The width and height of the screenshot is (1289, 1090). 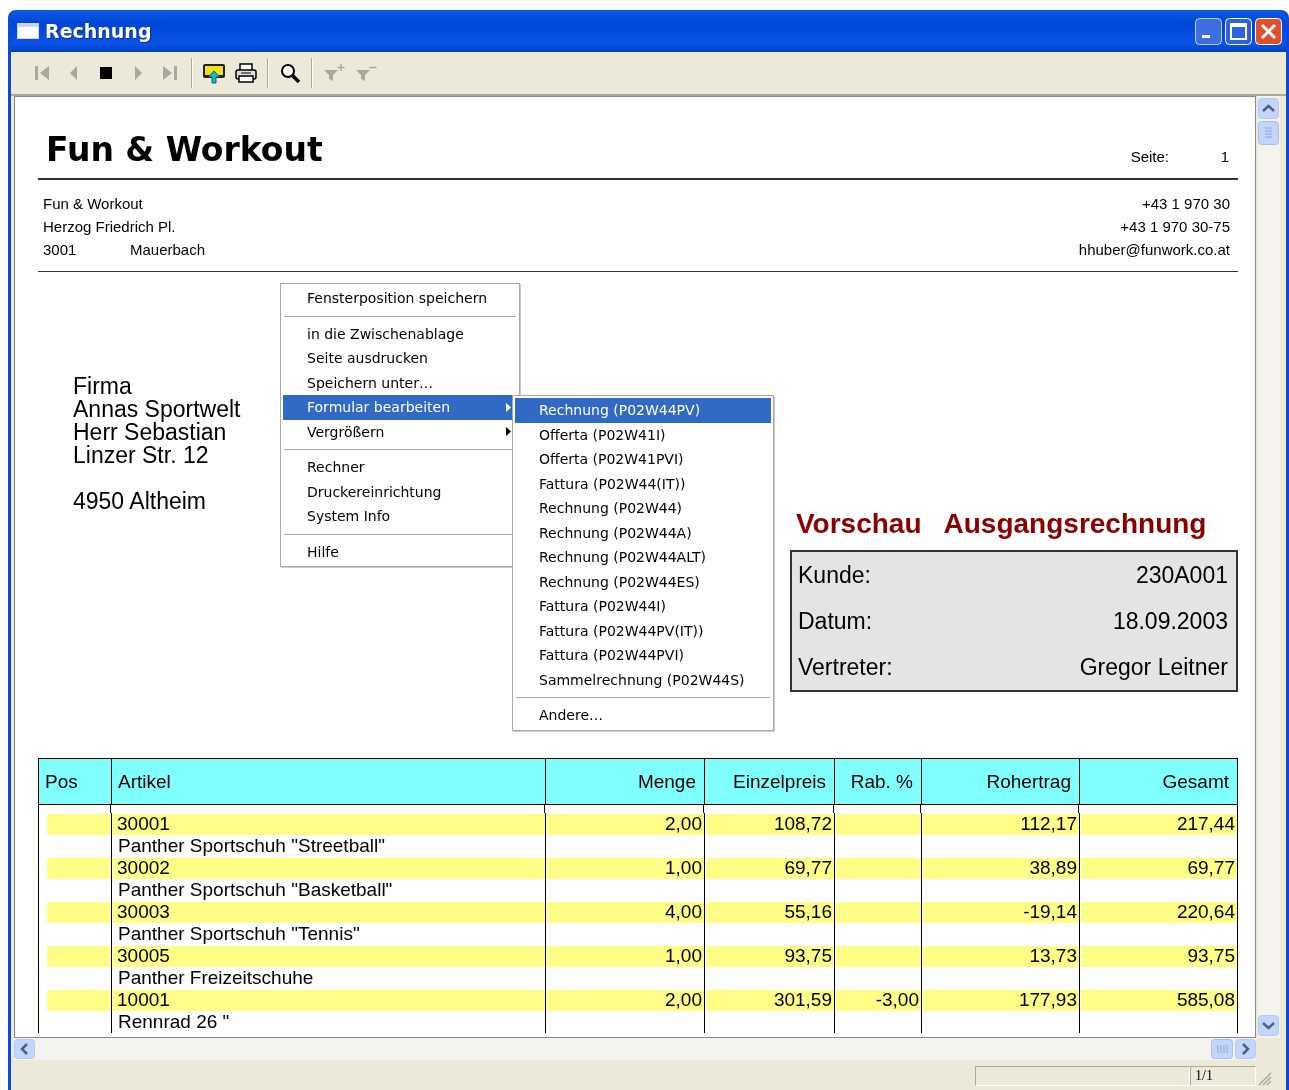 I want to click on table-cell: -19,14, so click(x=1001, y=912).